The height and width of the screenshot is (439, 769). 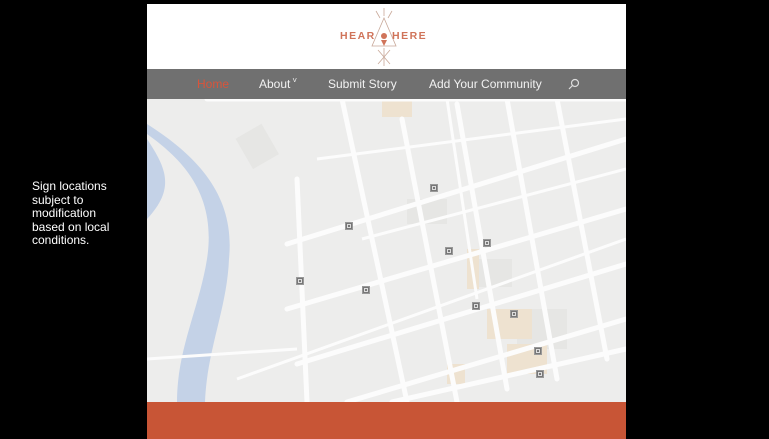 What do you see at coordinates (574, 84) in the screenshot?
I see `search-icon` at bounding box center [574, 84].